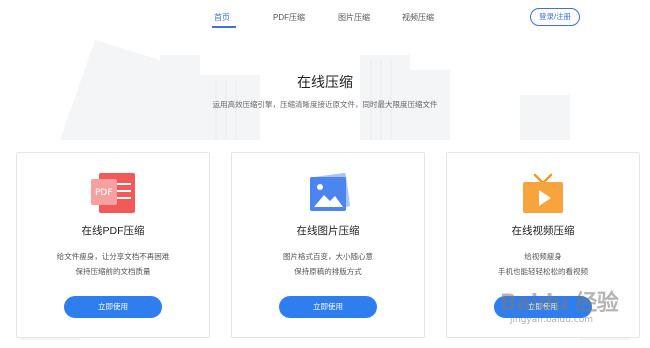 The image size is (650, 348). What do you see at coordinates (325, 82) in the screenshot?
I see `page-title: 在线压缩` at bounding box center [325, 82].